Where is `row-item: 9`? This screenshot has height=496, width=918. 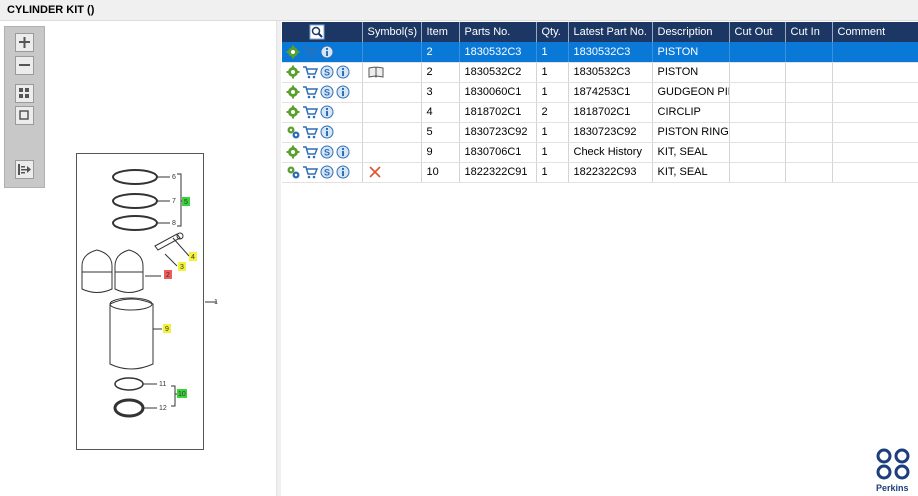
row-item: 9 is located at coordinates (440, 152).